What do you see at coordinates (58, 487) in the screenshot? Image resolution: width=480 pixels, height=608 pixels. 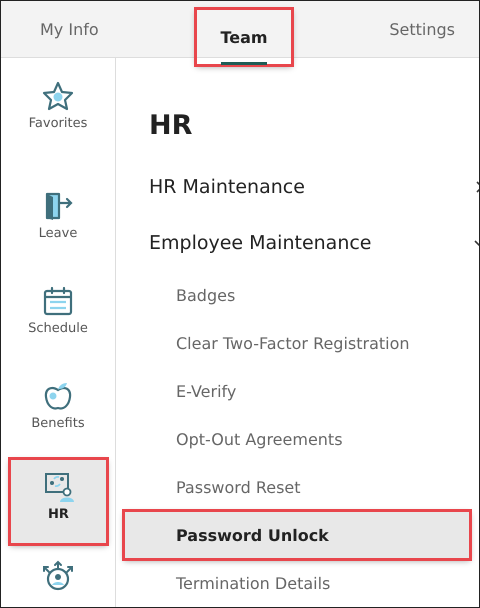 I see `presentation-people-icon` at bounding box center [58, 487].